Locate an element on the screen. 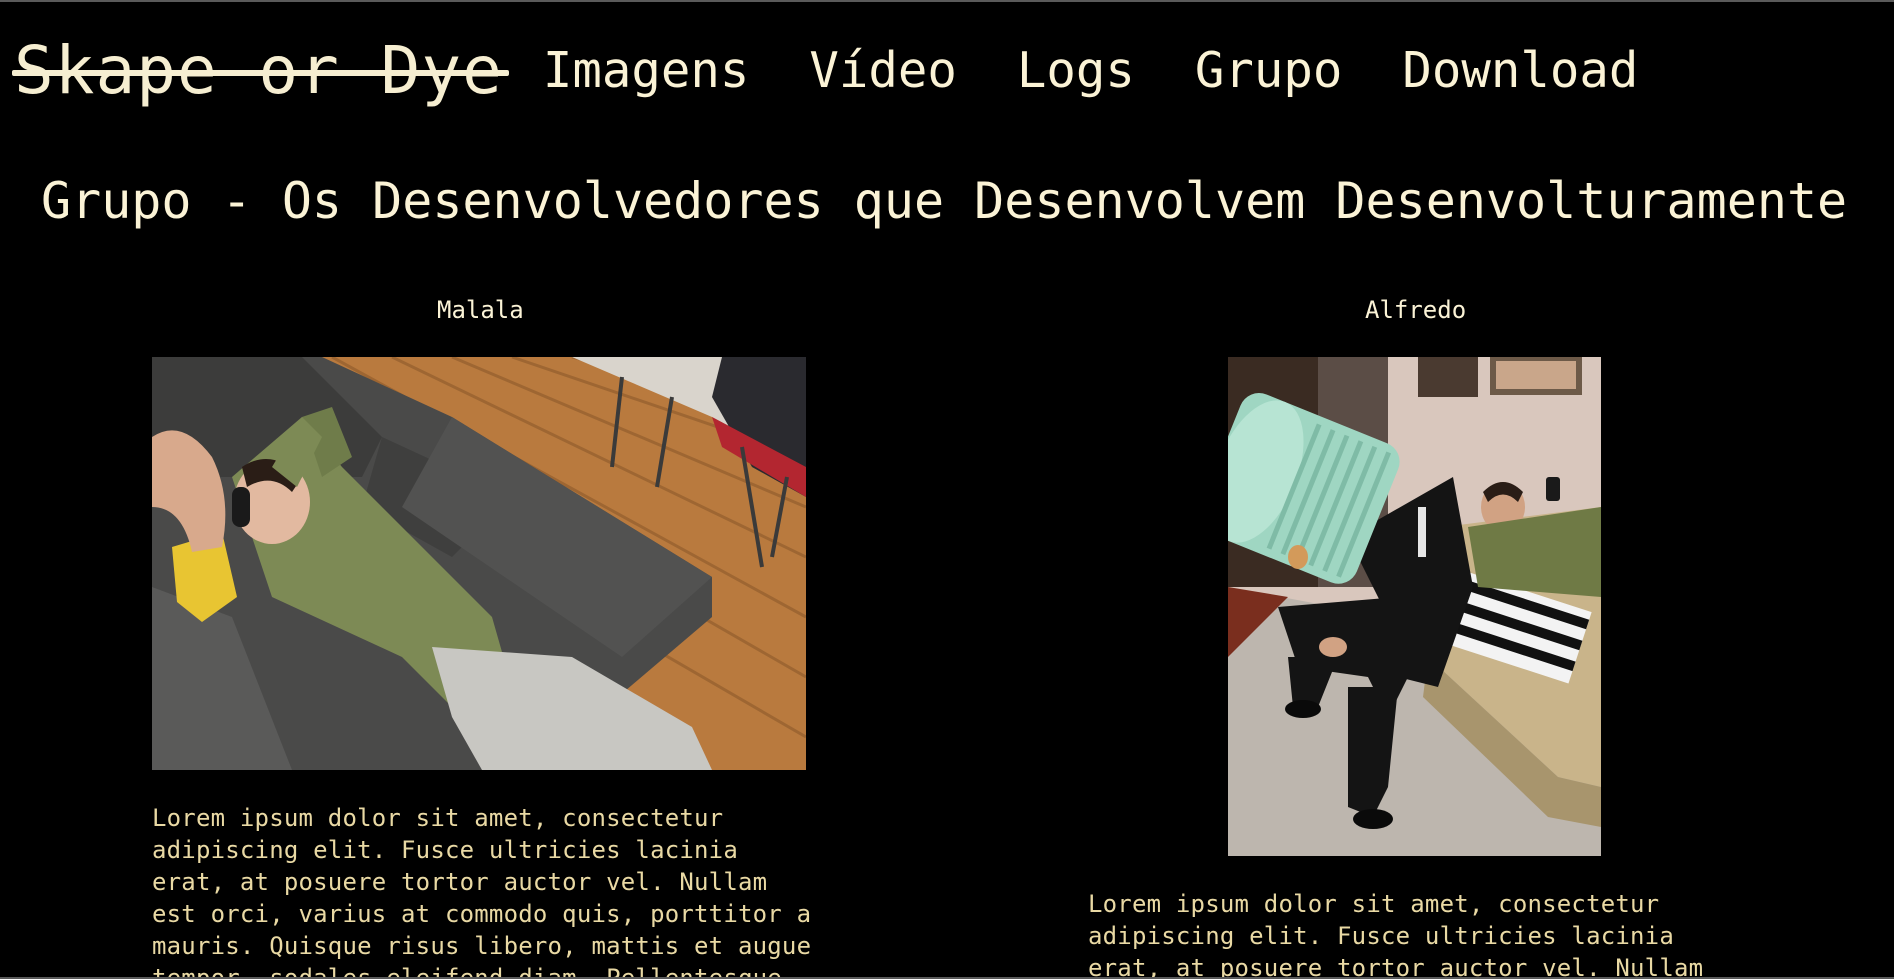 This screenshot has height=979, width=1894. logo-strikethrough is located at coordinates (260, 72).